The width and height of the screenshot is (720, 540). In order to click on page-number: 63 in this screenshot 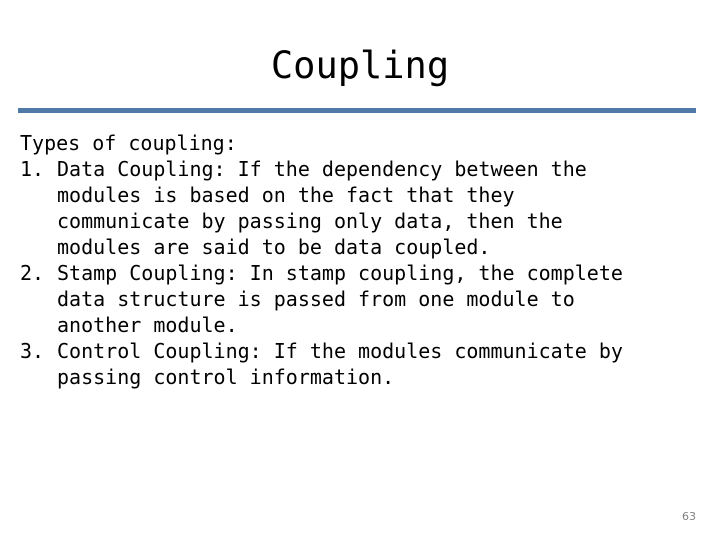, I will do `click(689, 516)`.